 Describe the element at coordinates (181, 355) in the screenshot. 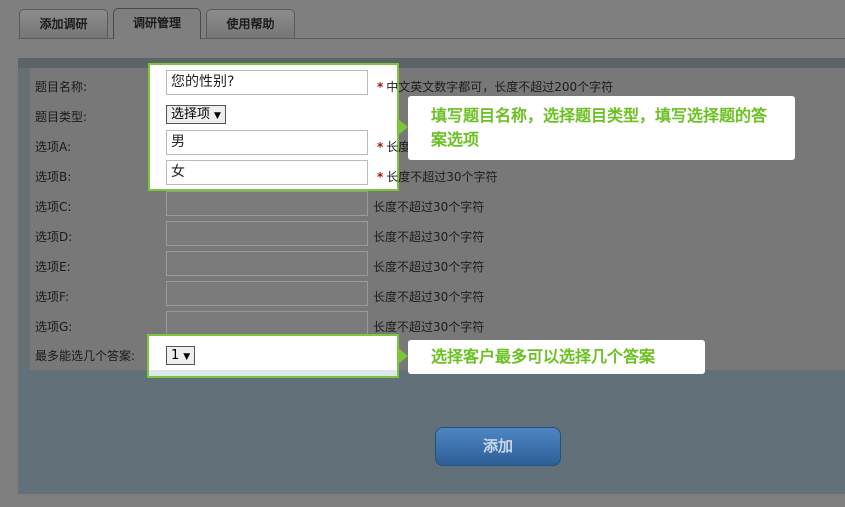

I see `max-answers-select: 1 ▼` at that location.